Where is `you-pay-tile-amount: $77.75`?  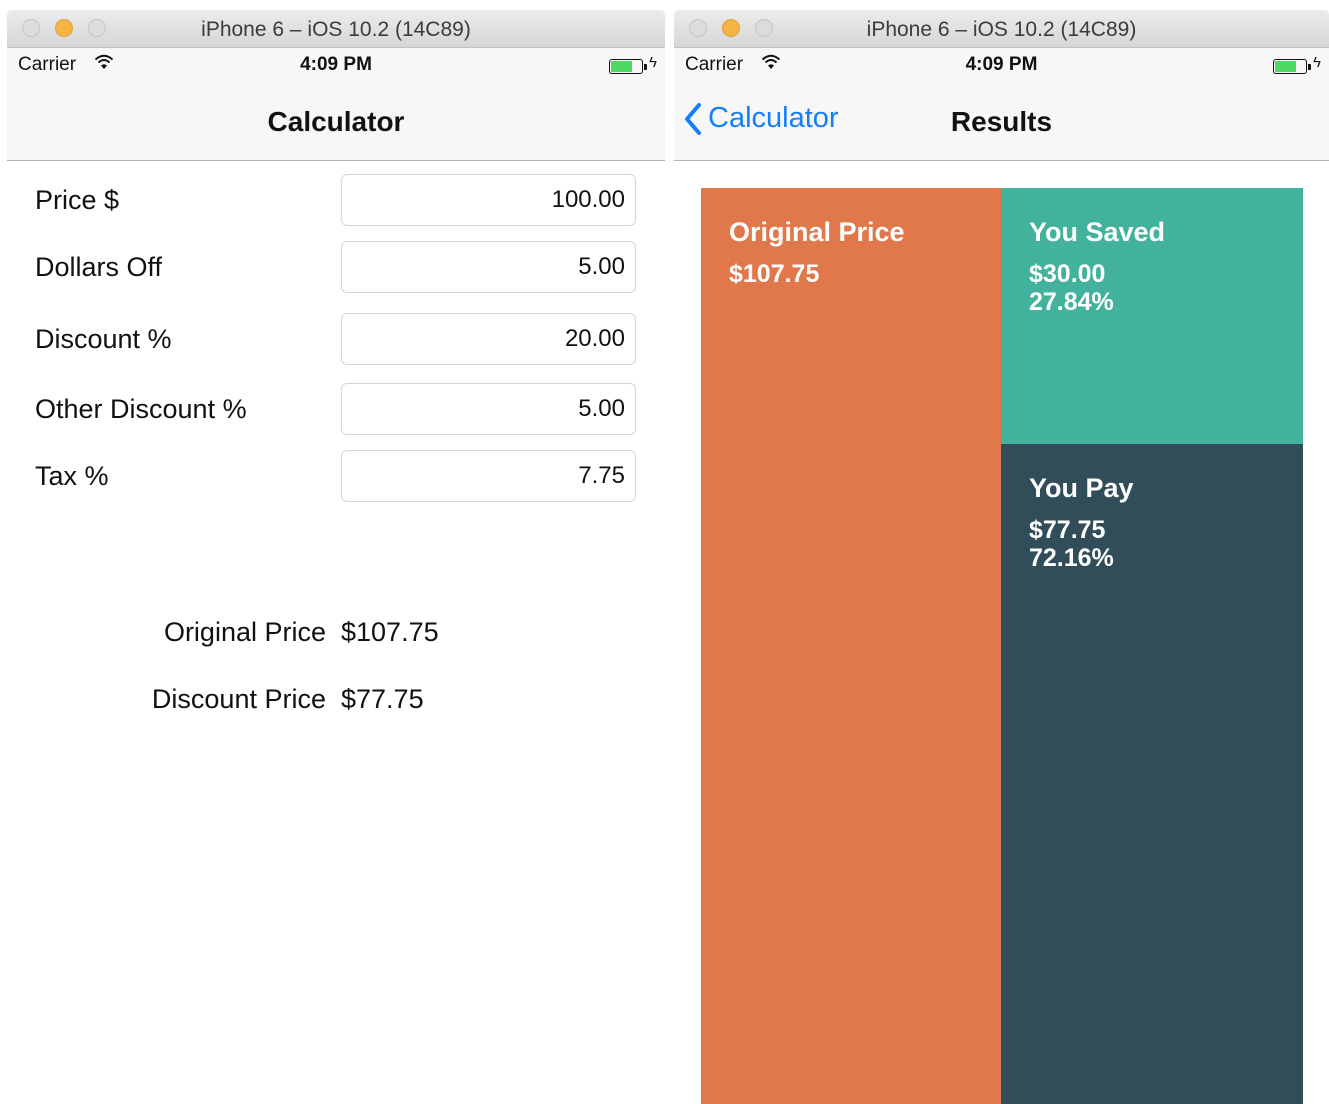
you-pay-tile-amount: $77.75 is located at coordinates (1067, 530).